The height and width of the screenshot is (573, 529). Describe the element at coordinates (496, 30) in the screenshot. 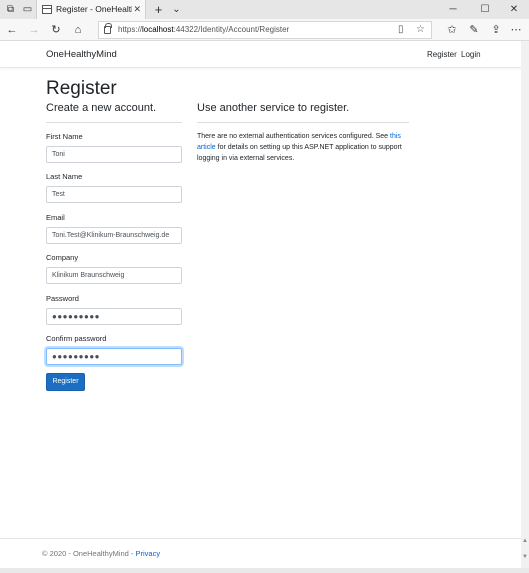

I see `share-icon: ⇪` at that location.